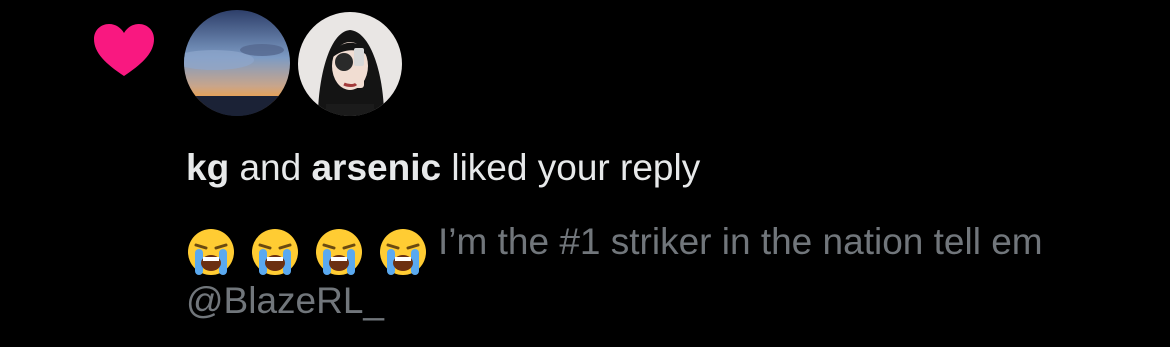  I want to click on emoji-group, so click(307, 252).